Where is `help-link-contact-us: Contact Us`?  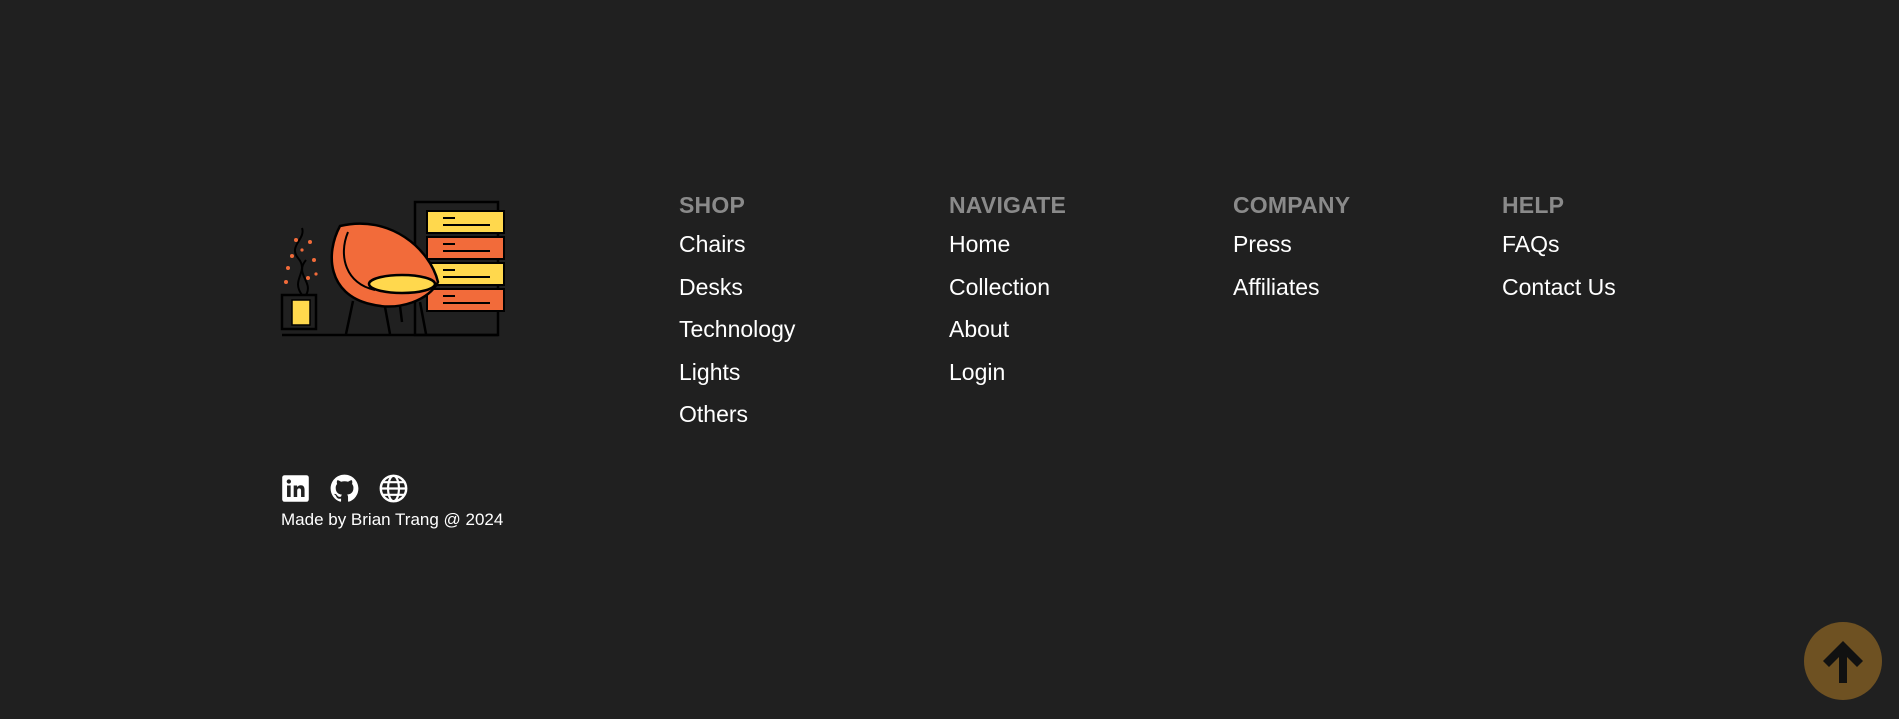 help-link-contact-us: Contact Us is located at coordinates (1559, 287).